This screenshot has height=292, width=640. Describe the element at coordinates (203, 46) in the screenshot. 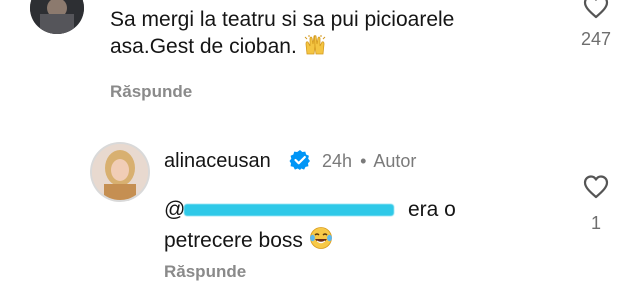

I see `comment-line-2-text: asa.Gest de cioban.` at that location.